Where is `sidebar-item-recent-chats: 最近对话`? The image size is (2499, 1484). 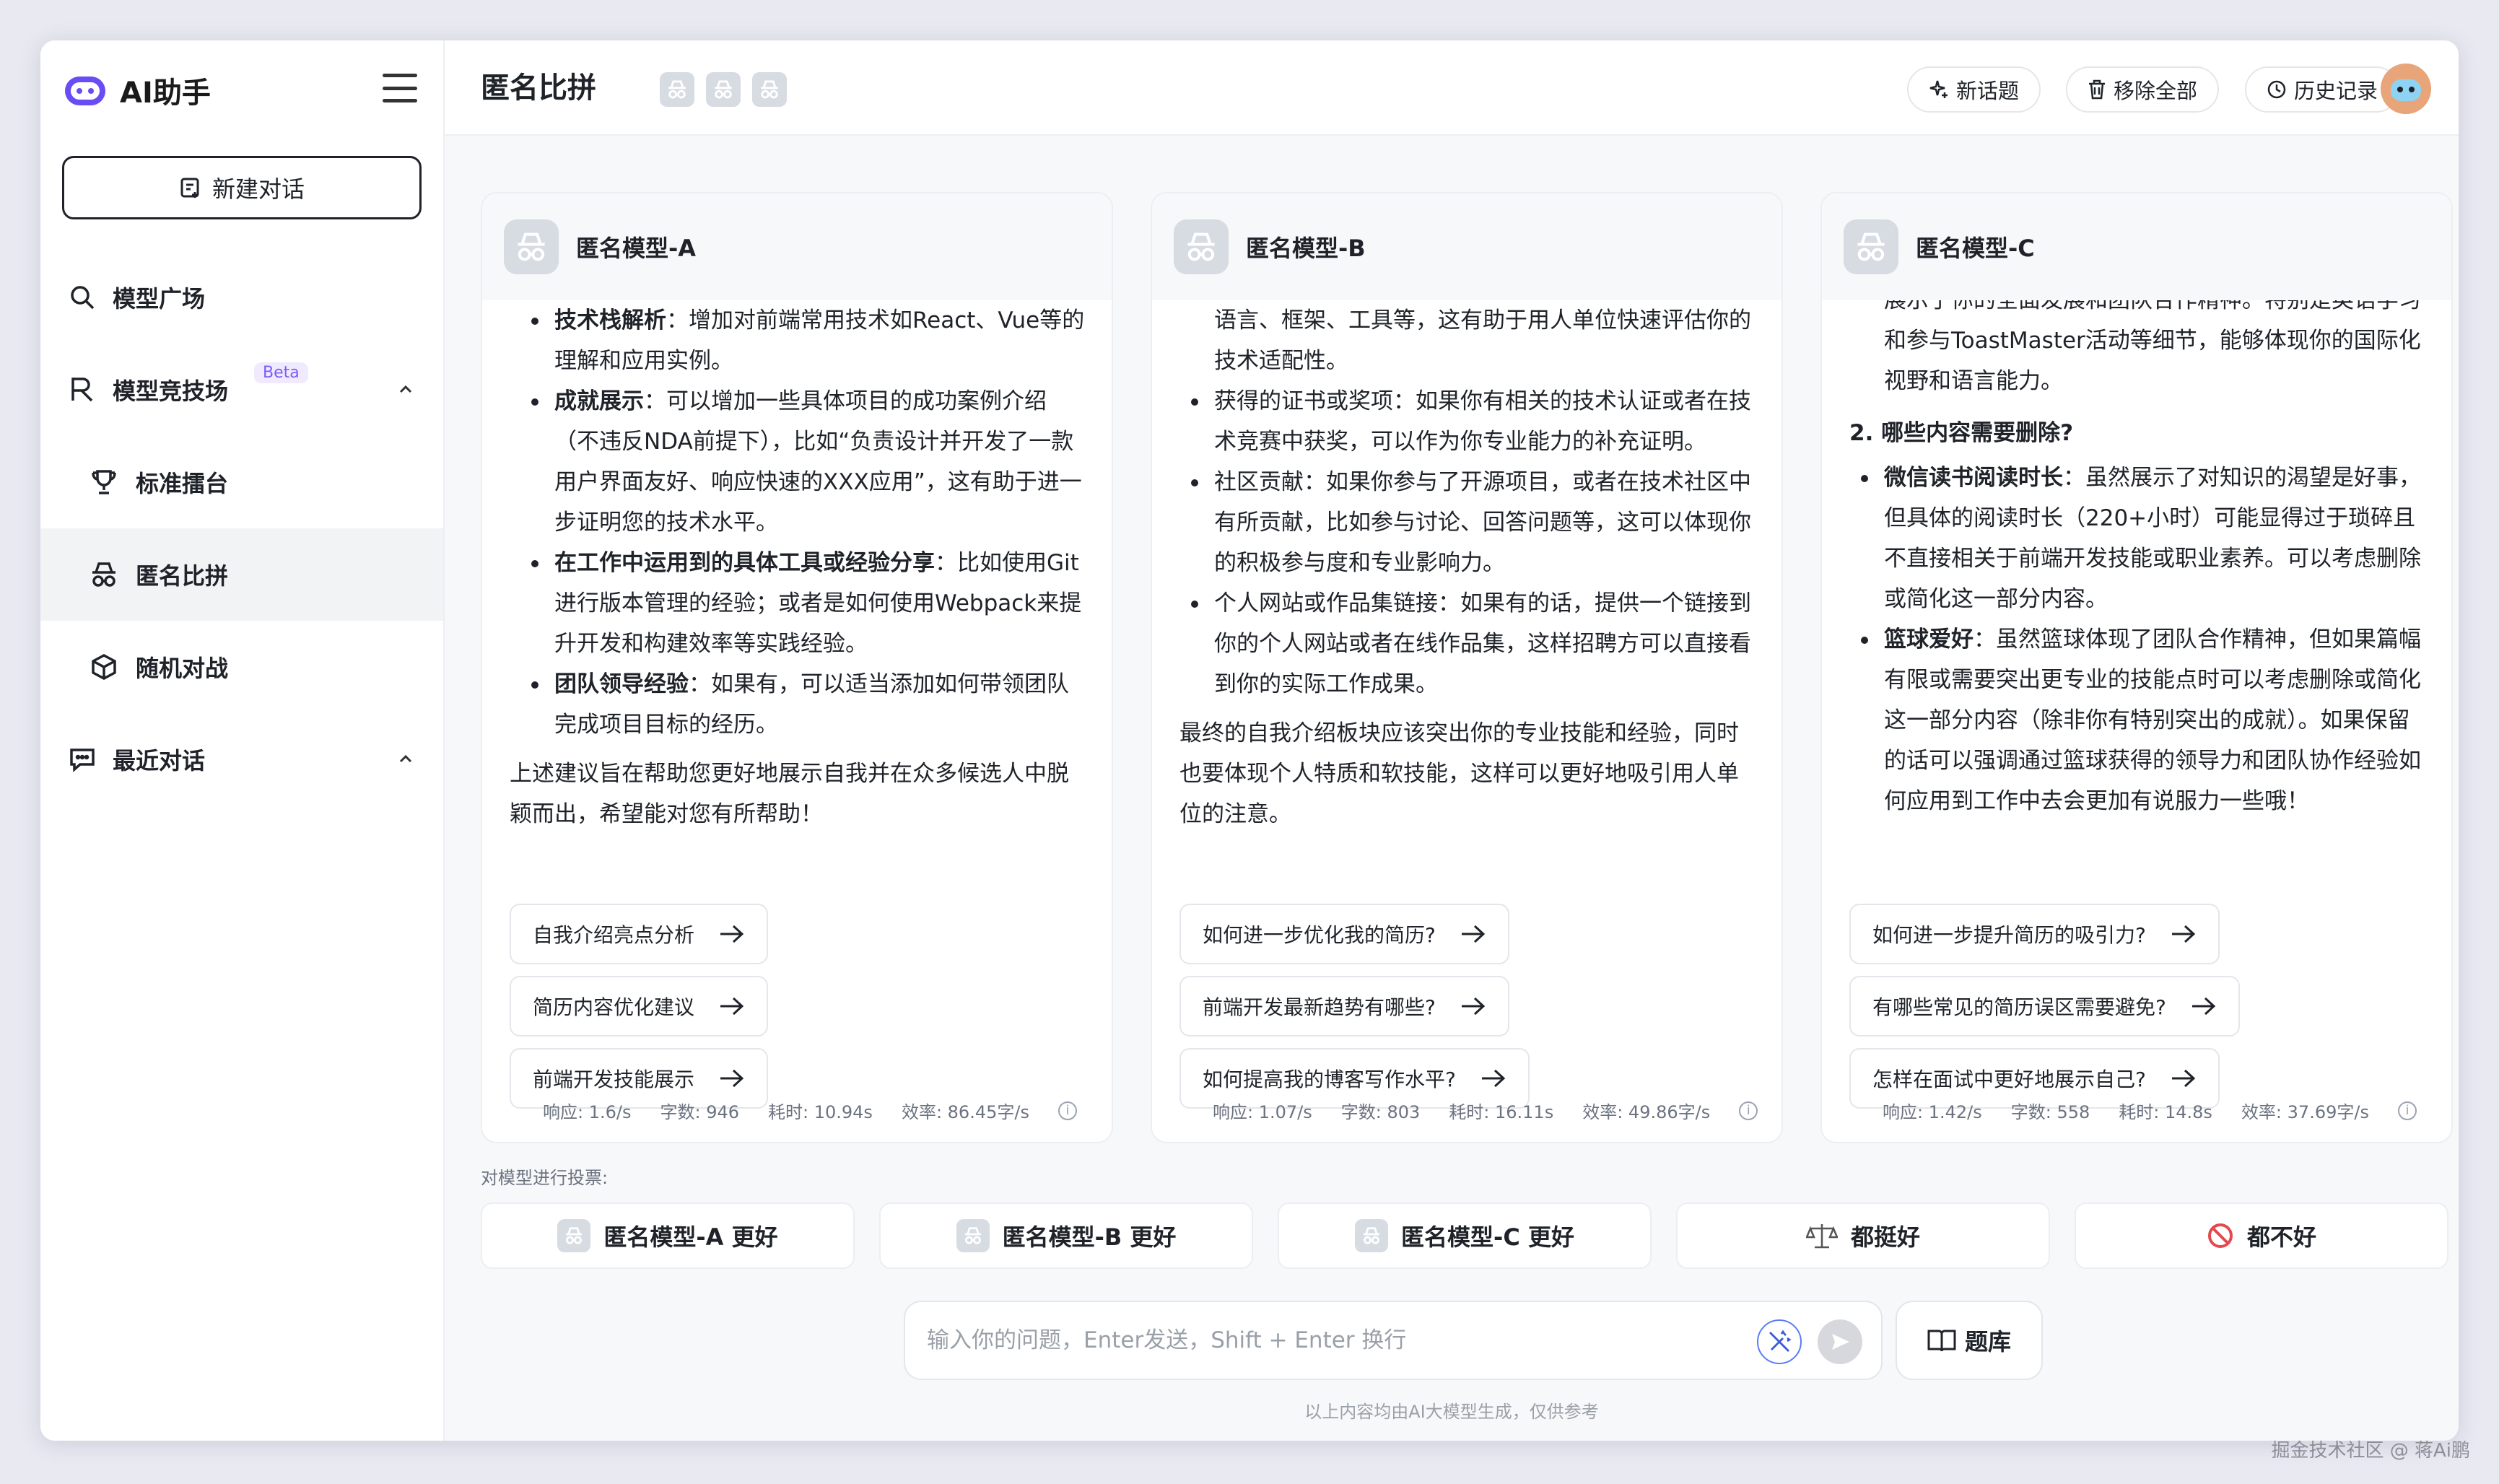 sidebar-item-recent-chats: 最近对话 is located at coordinates (241, 759).